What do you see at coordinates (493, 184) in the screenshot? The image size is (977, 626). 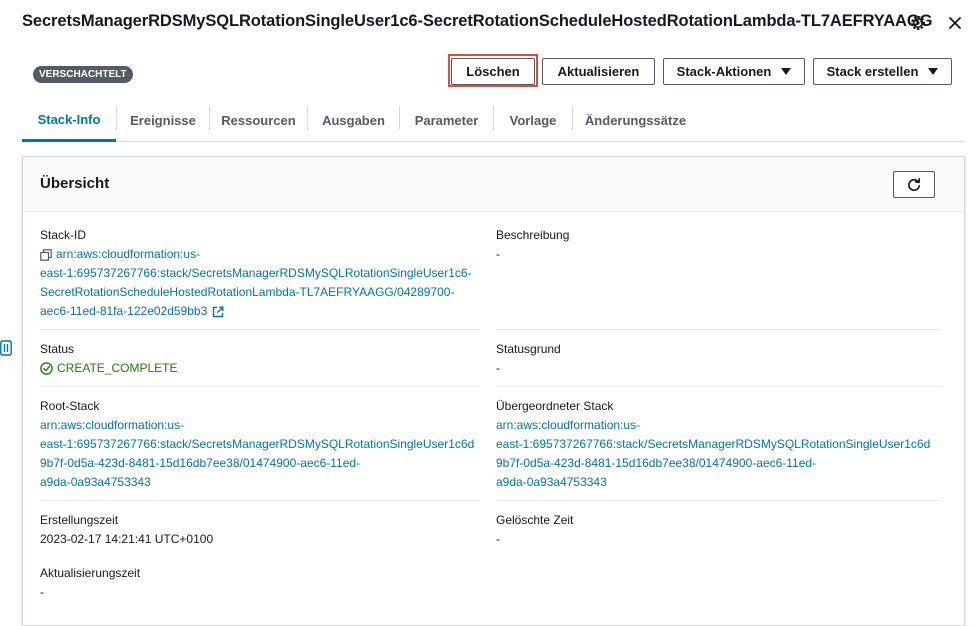 I see `overview-header: Übersicht` at bounding box center [493, 184].